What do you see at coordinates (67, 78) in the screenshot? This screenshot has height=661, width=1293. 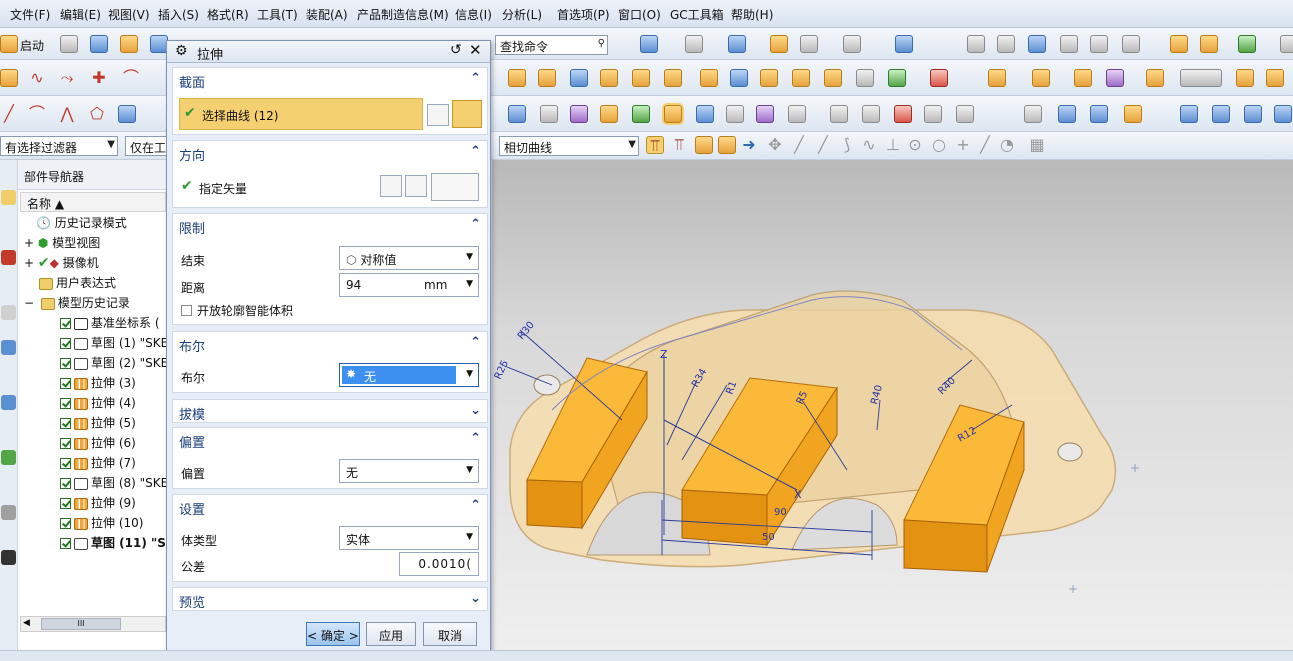 I see `trim-icon: ⤳` at bounding box center [67, 78].